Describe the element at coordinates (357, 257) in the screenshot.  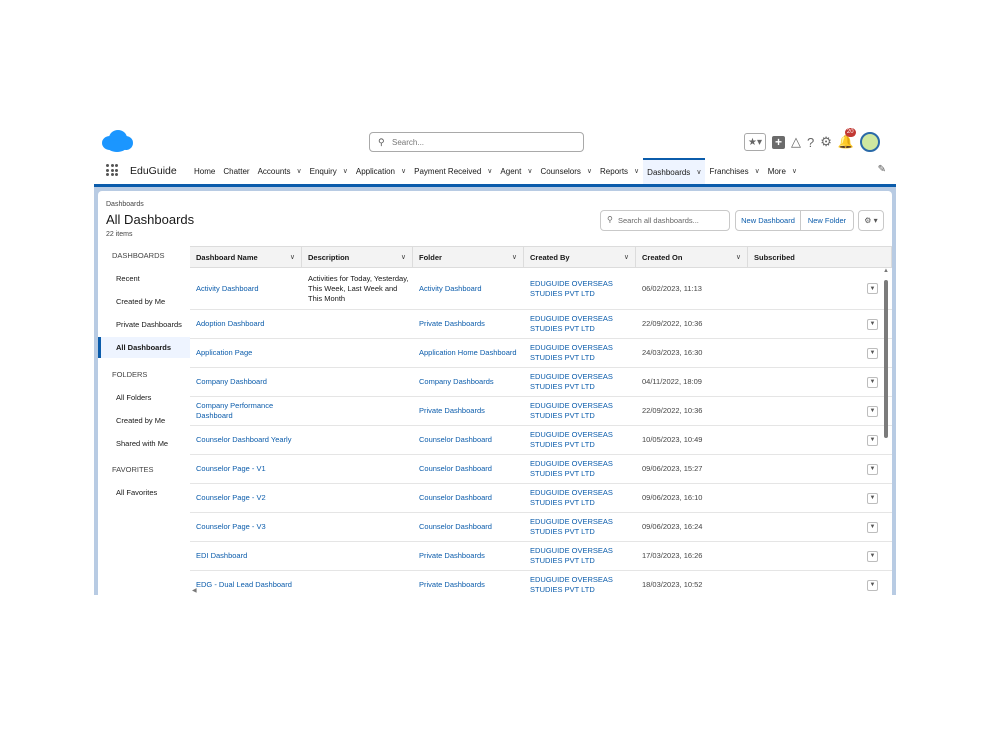
I see `column-header-description: Description ∨` at that location.